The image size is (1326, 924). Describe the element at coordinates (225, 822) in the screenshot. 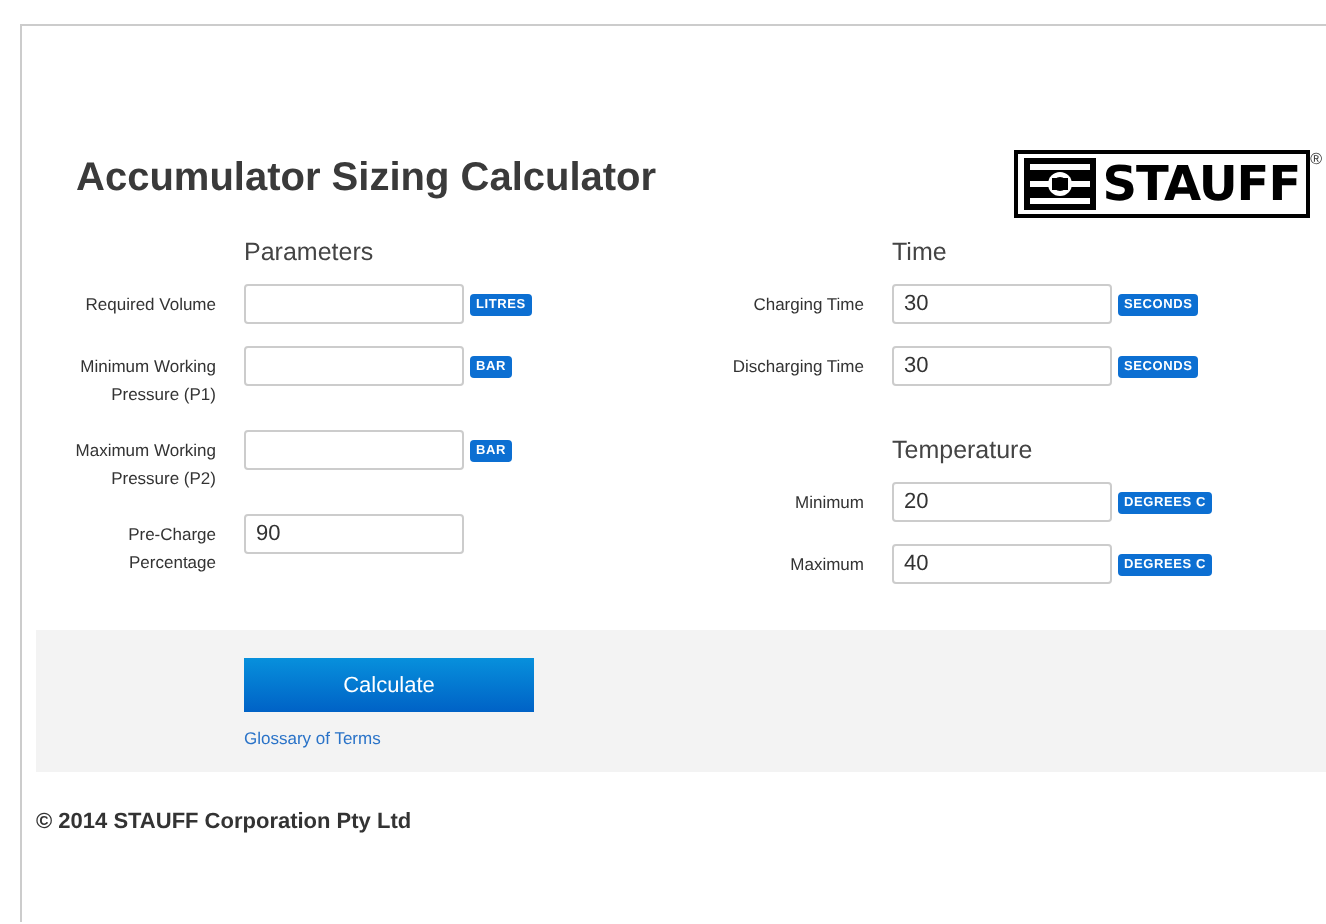

I see `copyright-text: © 2014 STAUFF Corporation Pty Ltd` at that location.